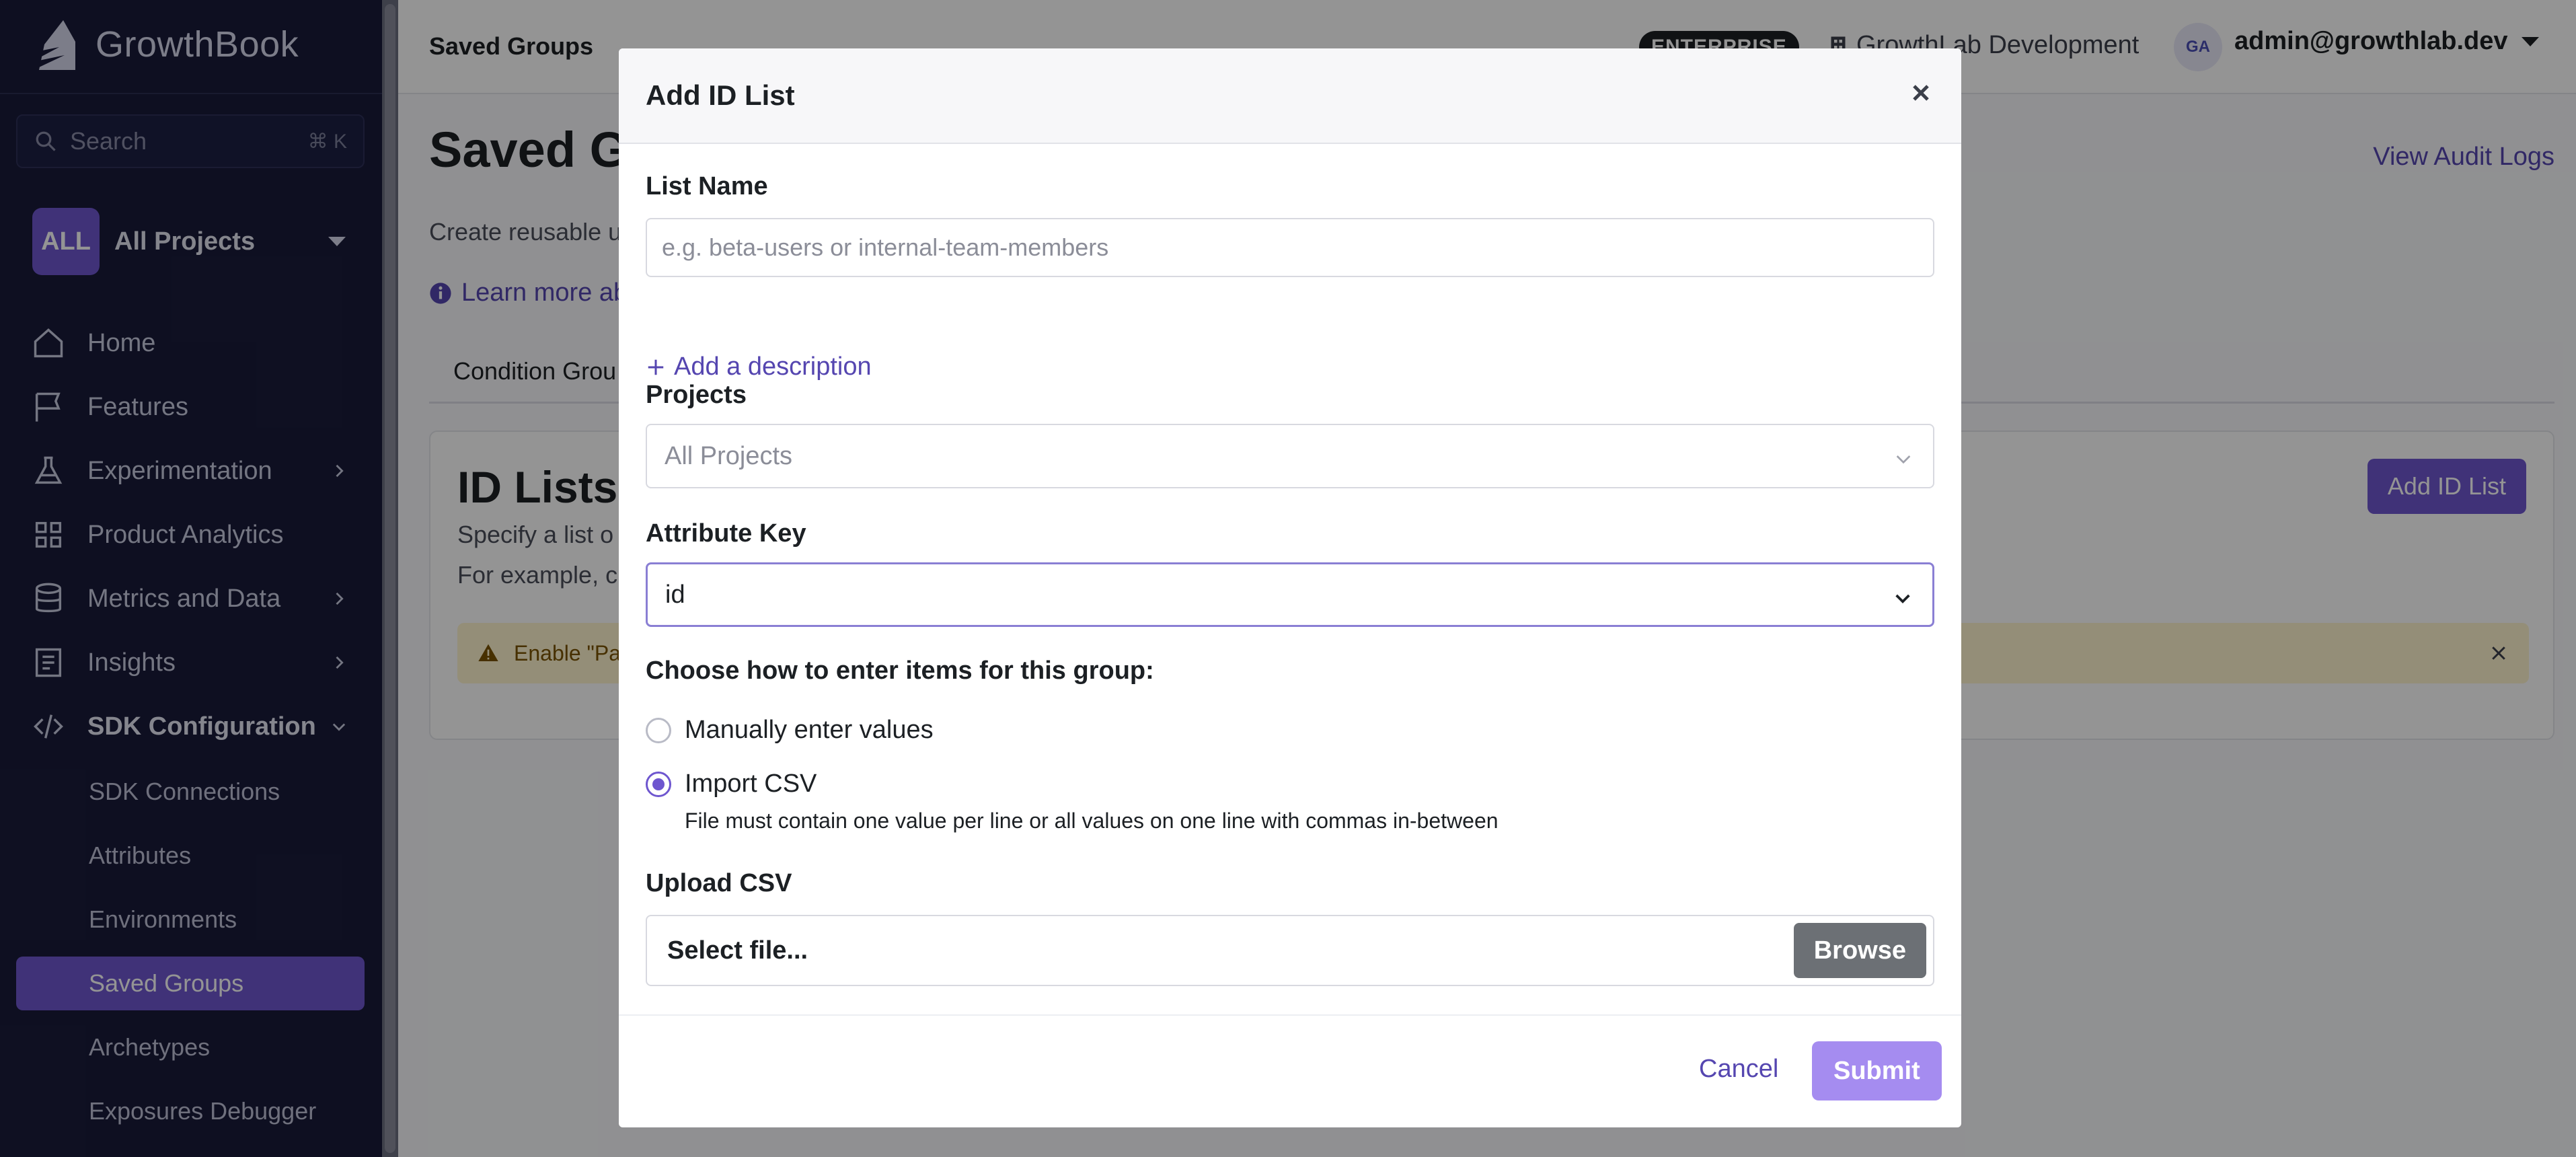 The width and height of the screenshot is (2576, 1157). What do you see at coordinates (1290, 1015) in the screenshot?
I see `modal-footer-divider` at bounding box center [1290, 1015].